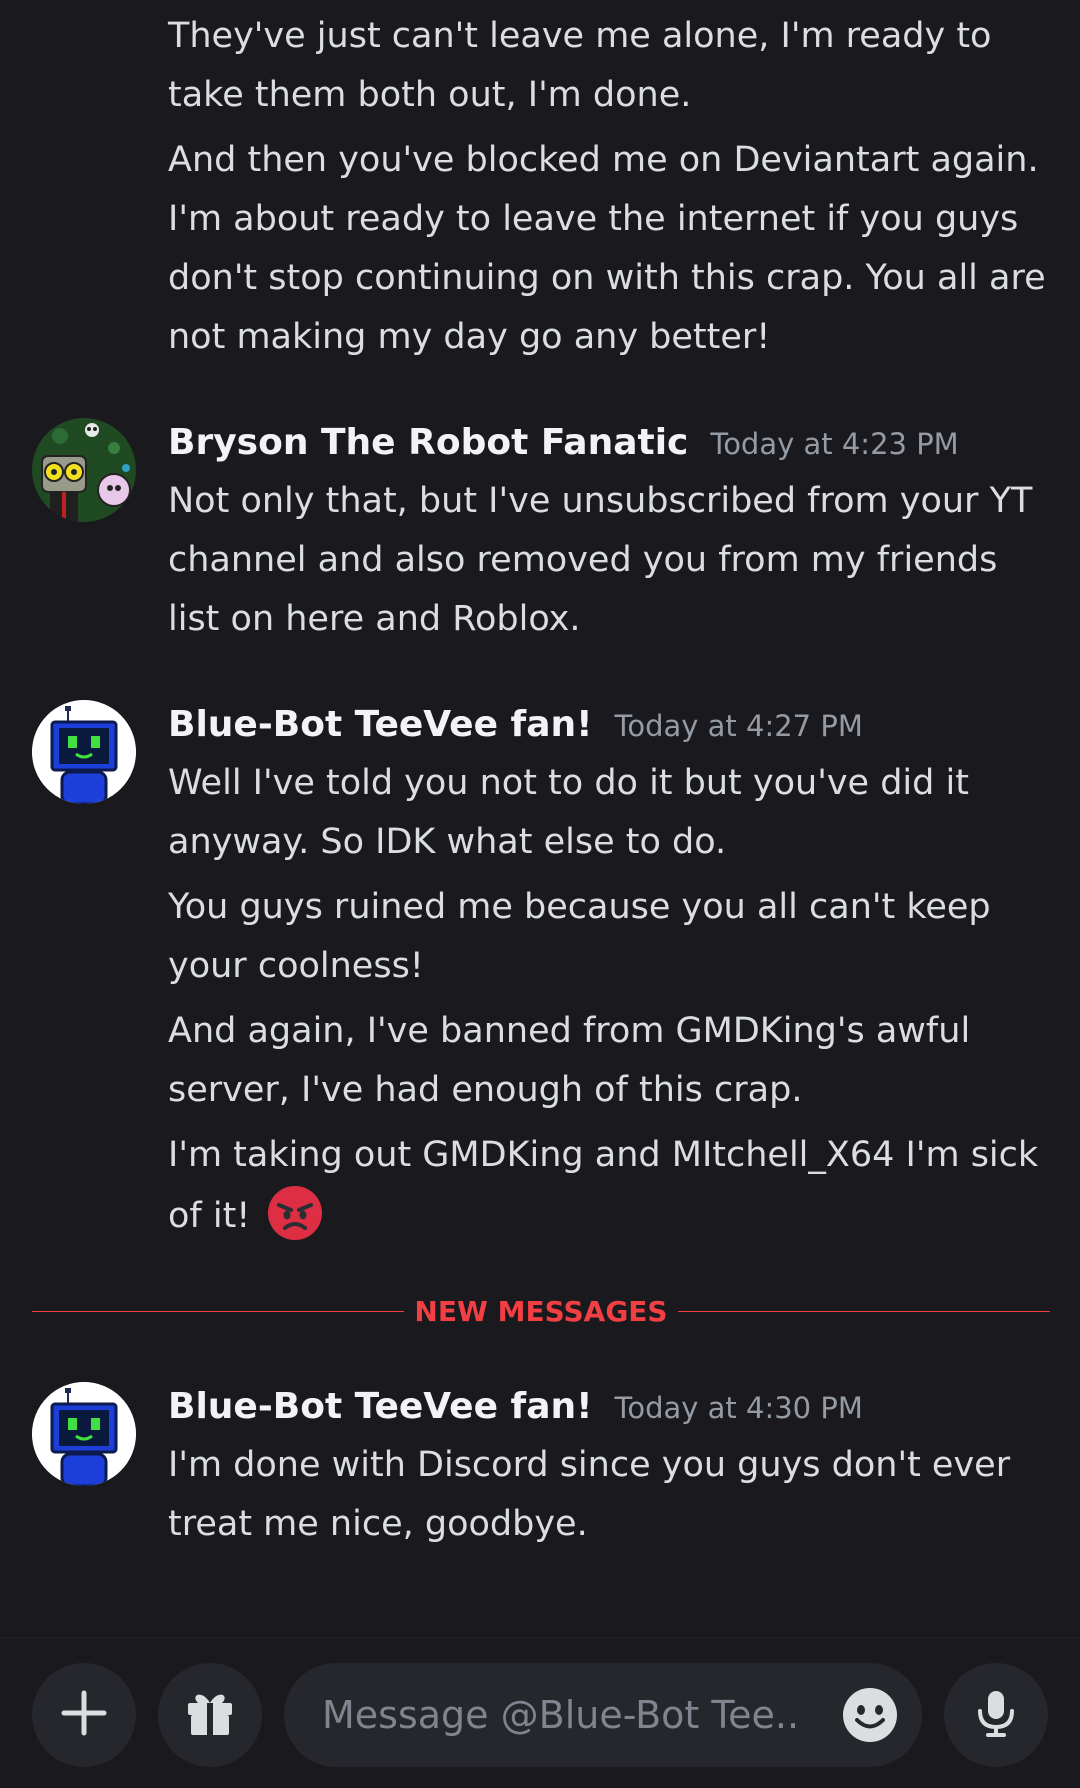 The image size is (1080, 1788). Describe the element at coordinates (870, 1715) in the screenshot. I see `emoji-icon` at that location.